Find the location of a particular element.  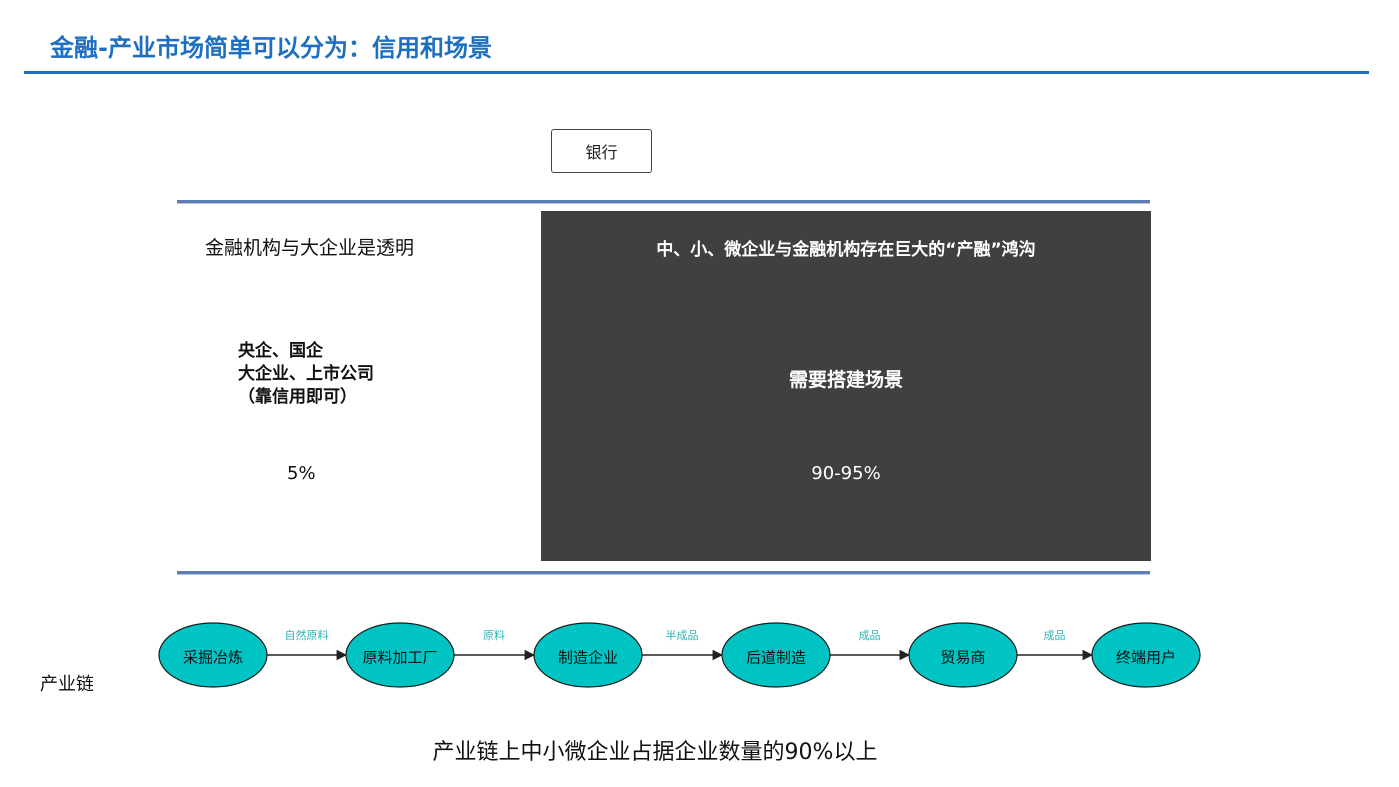

chain-node-label: 后道制造 is located at coordinates (776, 657).